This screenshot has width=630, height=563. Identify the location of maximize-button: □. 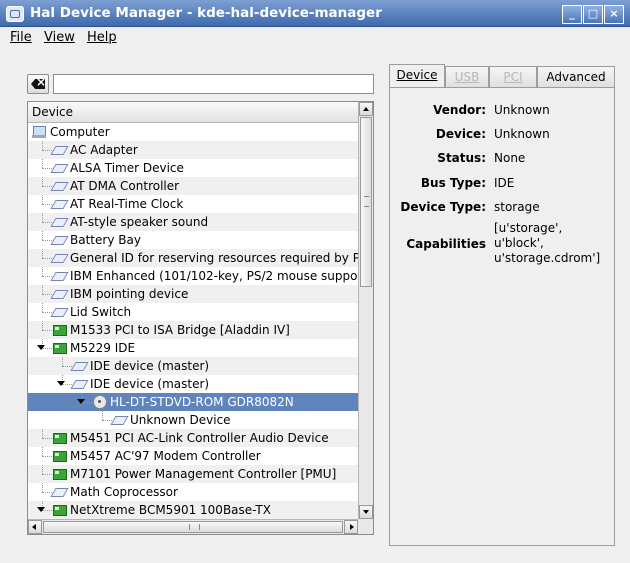
(593, 14).